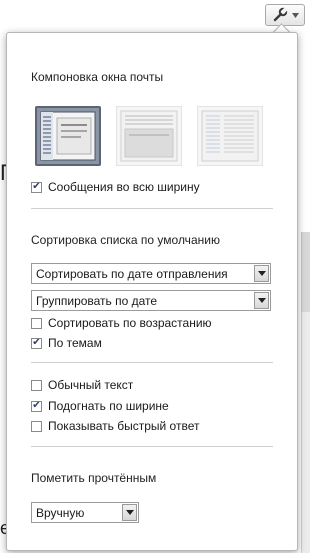 This screenshot has width=320, height=553. What do you see at coordinates (36, 426) in the screenshot?
I see `quick-reply-checkbox` at bounding box center [36, 426].